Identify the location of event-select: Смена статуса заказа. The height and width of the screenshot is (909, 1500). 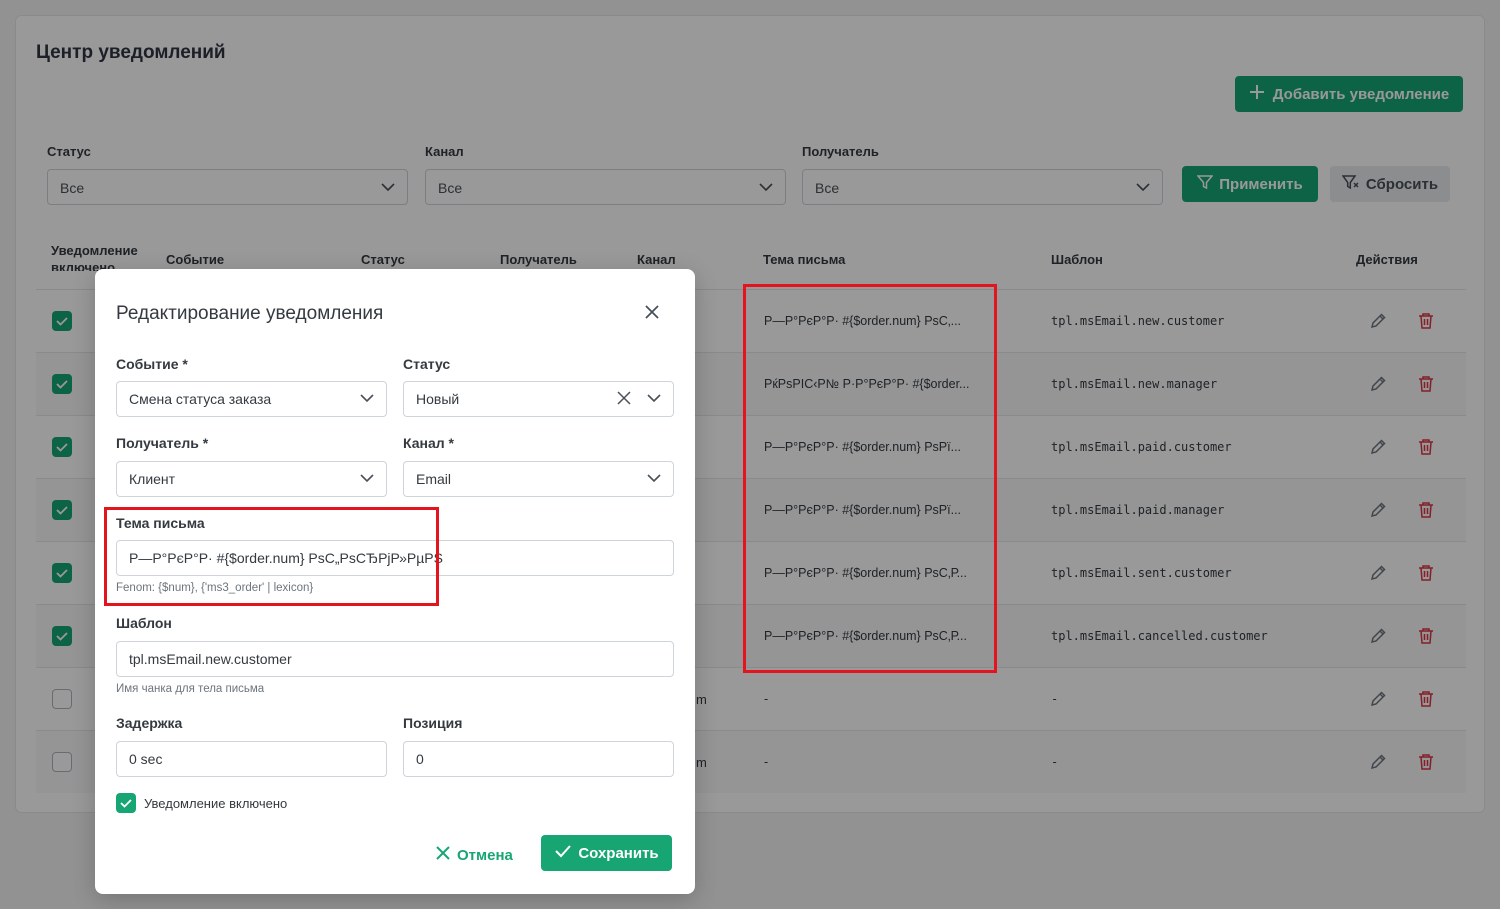
(251, 399).